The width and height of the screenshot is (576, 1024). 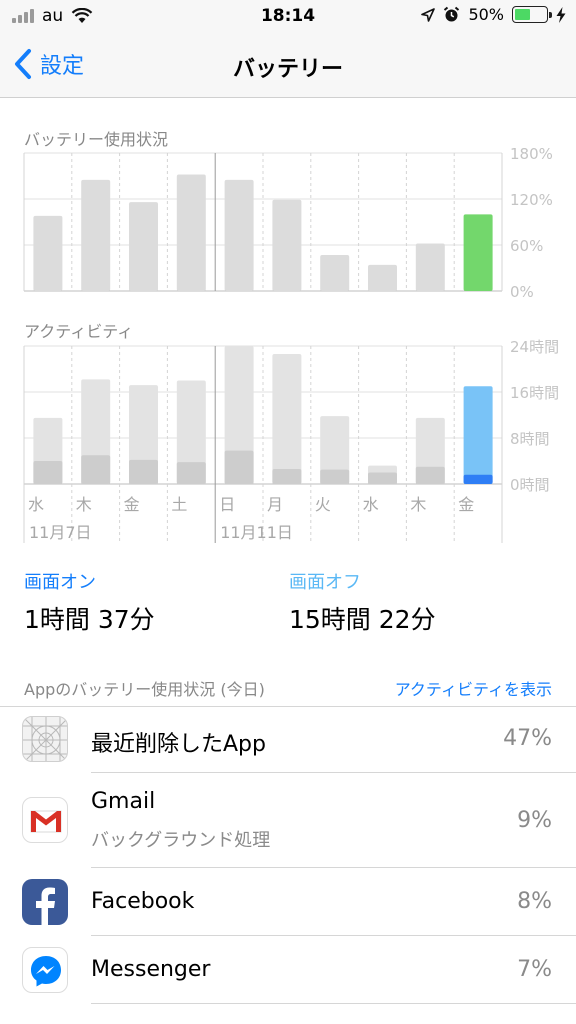 I want to click on app-percent: 7%, so click(x=534, y=969).